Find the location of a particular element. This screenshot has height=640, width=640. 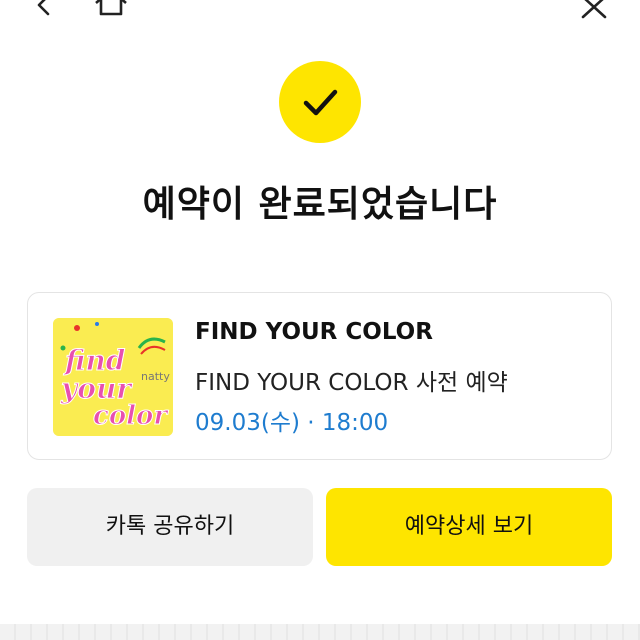

event-subtitle: FIND YOUR COLOR 사전 예약 is located at coordinates (351, 383).